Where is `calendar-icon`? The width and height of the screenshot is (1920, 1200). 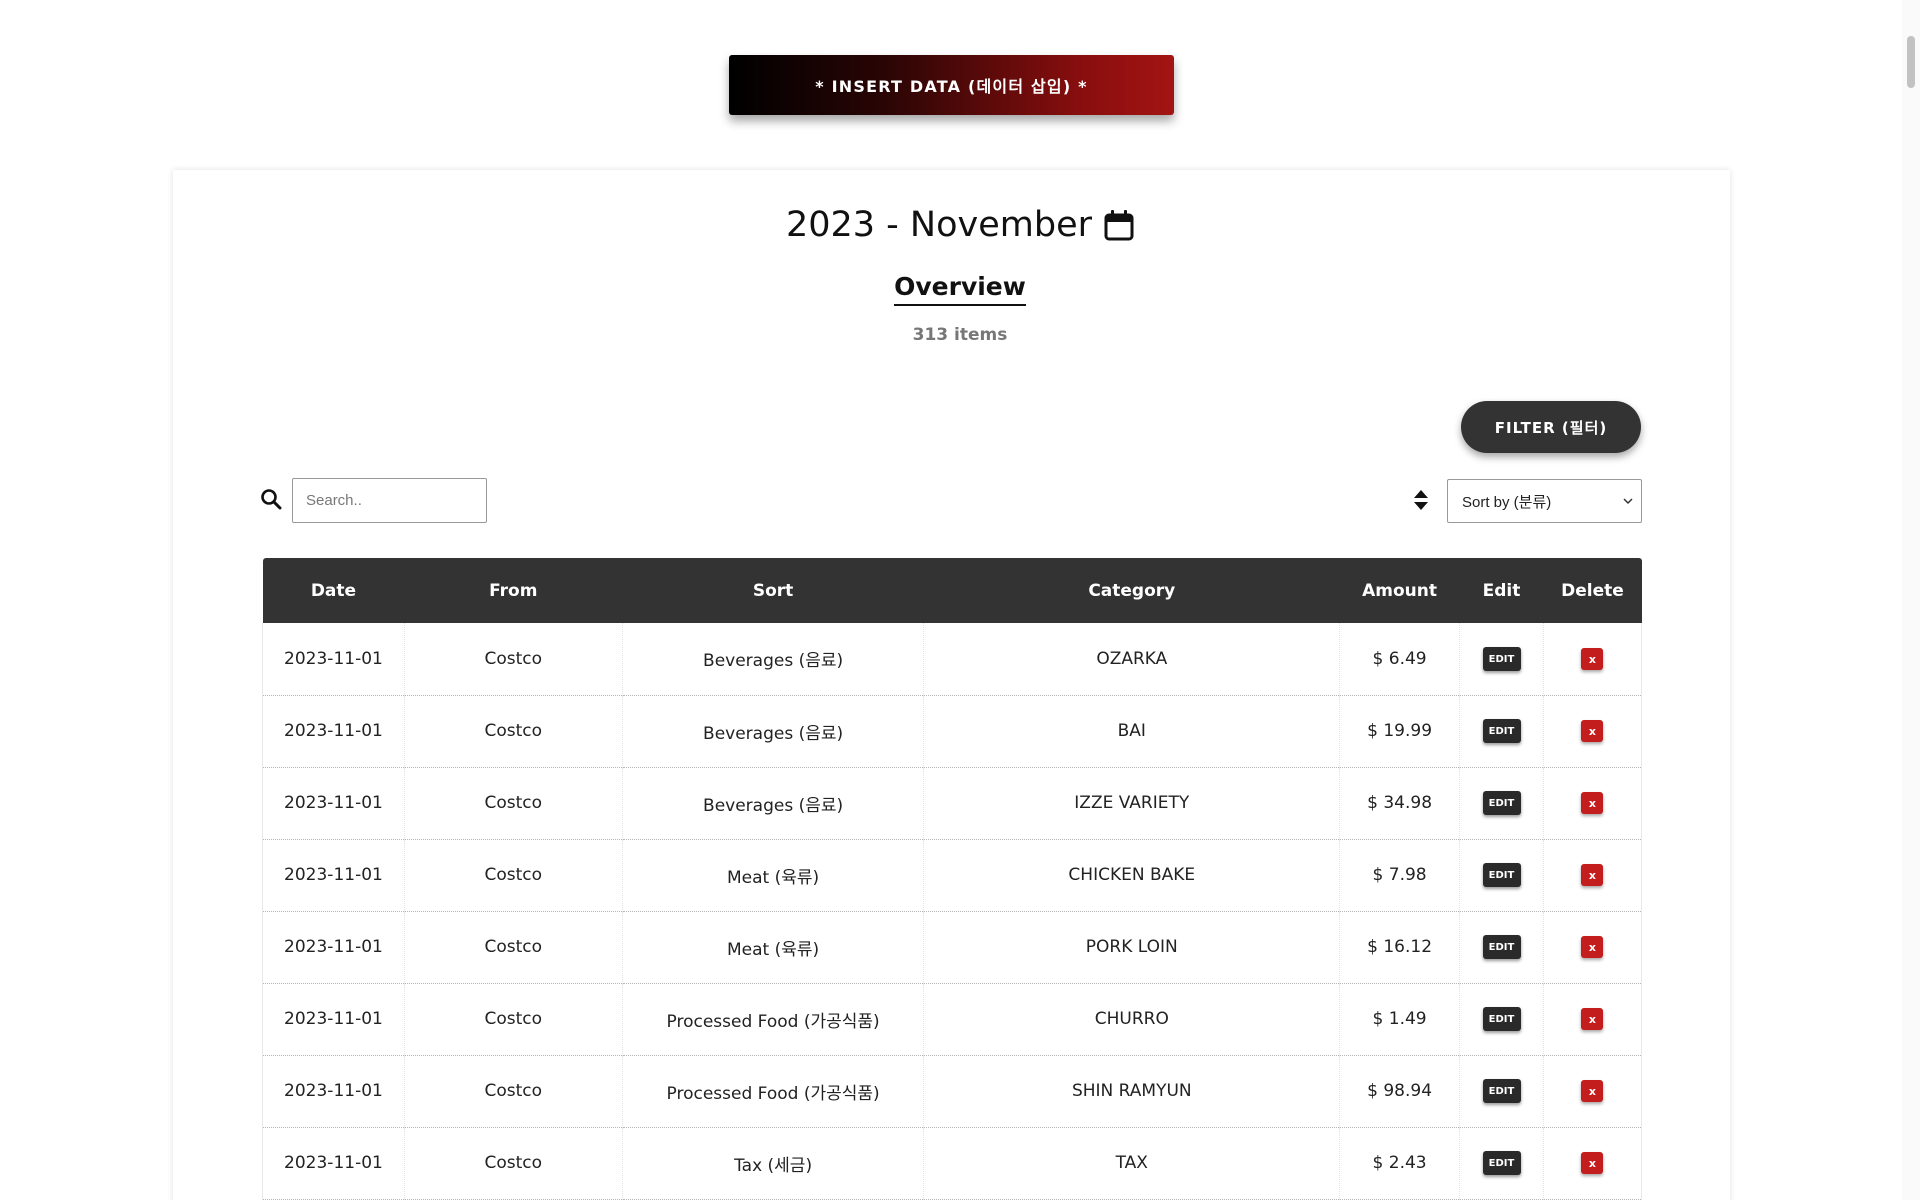
calendar-icon is located at coordinates (1119, 225).